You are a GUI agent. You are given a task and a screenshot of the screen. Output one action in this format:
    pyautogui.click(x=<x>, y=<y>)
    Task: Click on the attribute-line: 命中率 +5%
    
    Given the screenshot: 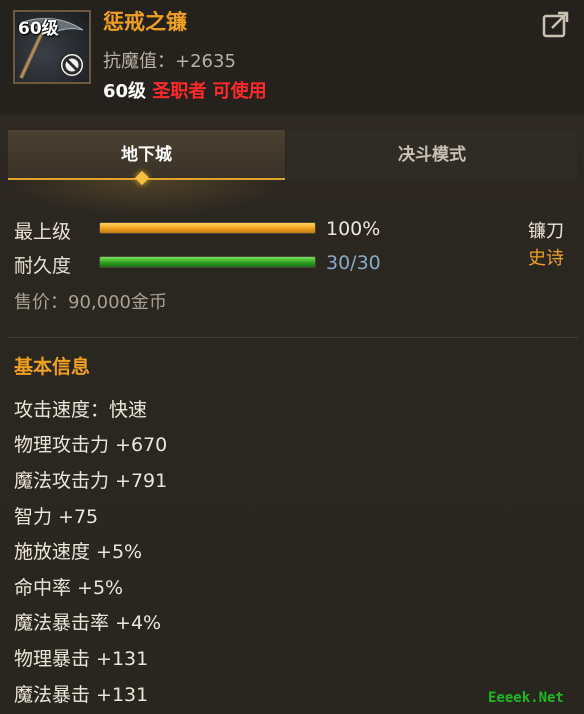 What is the action you would take?
    pyautogui.click(x=69, y=588)
    